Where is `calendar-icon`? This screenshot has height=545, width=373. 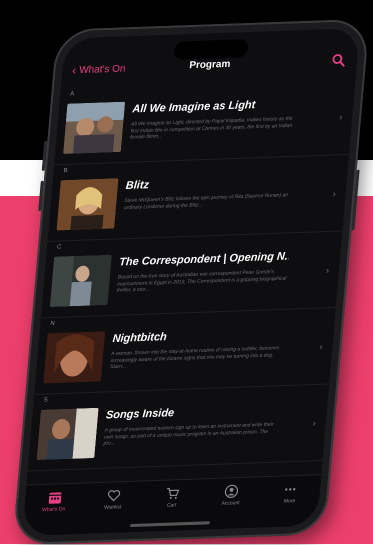
calendar-icon is located at coordinates (55, 498).